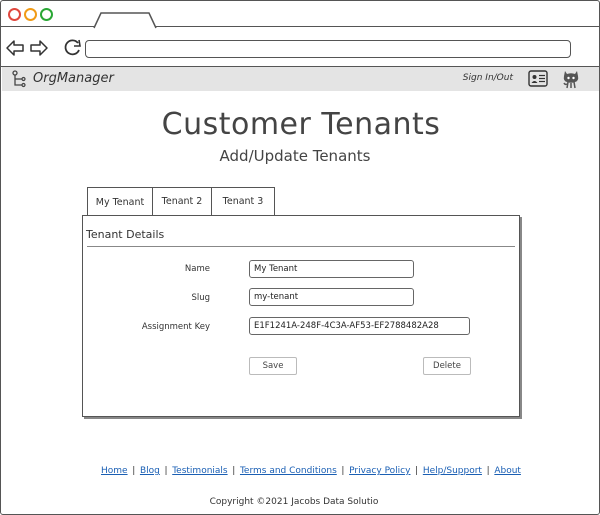 The height and width of the screenshot is (515, 600). What do you see at coordinates (331, 269) in the screenshot?
I see `name-input` at bounding box center [331, 269].